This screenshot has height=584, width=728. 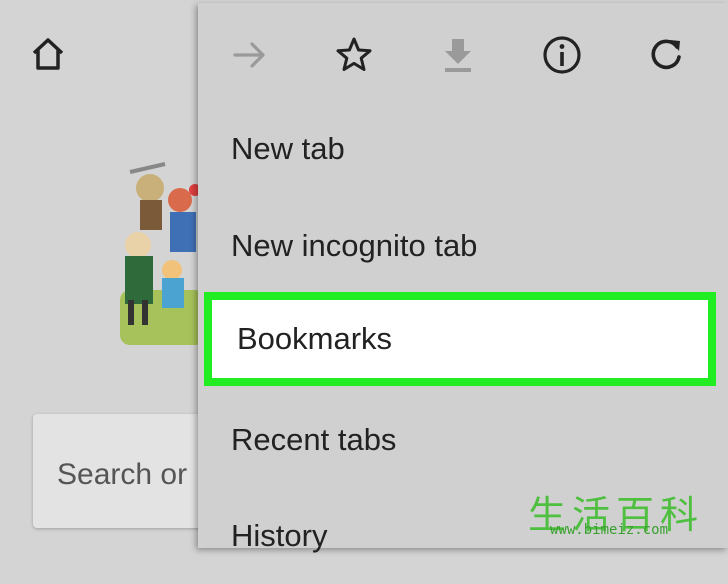 What do you see at coordinates (279, 535) in the screenshot?
I see `menu-item-label: History` at bounding box center [279, 535].